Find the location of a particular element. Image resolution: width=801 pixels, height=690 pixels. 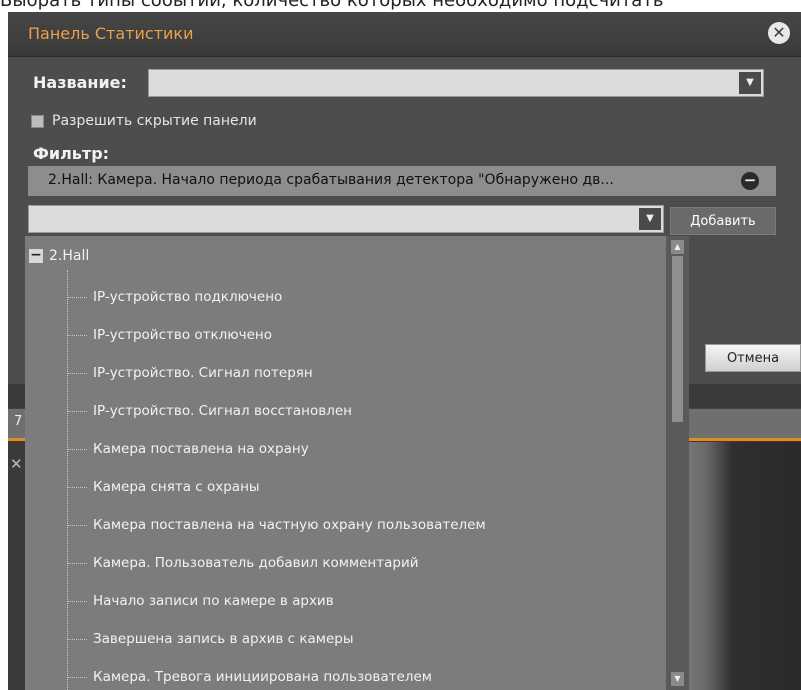

tree-item: IP-устройство подключено is located at coordinates (174, 297).